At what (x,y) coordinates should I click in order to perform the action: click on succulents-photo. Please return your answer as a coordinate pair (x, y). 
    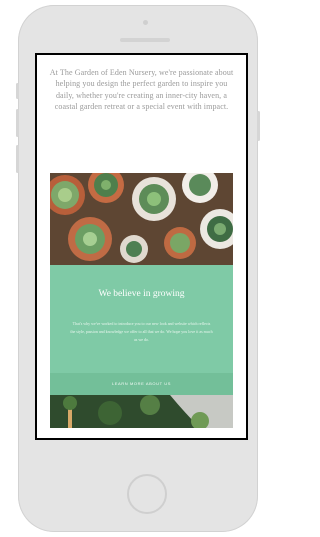
    Looking at the image, I should click on (141, 219).